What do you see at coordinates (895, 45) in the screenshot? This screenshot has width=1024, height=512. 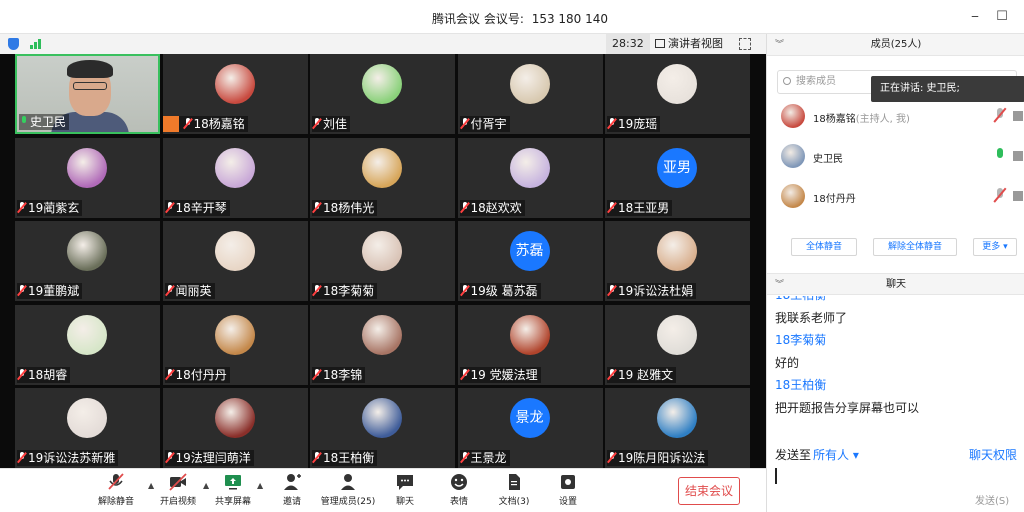 I see `members-panel-header: ︾ 成员(25人)` at bounding box center [895, 45].